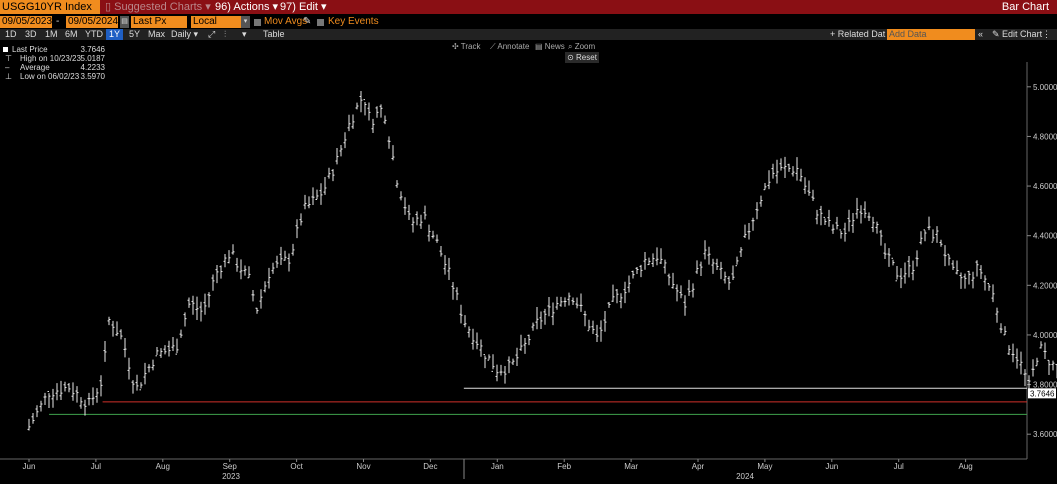 This screenshot has height=484, width=1057. Describe the element at coordinates (1045, 87) in the screenshot. I see `y-tick-label: 5.0000` at that location.